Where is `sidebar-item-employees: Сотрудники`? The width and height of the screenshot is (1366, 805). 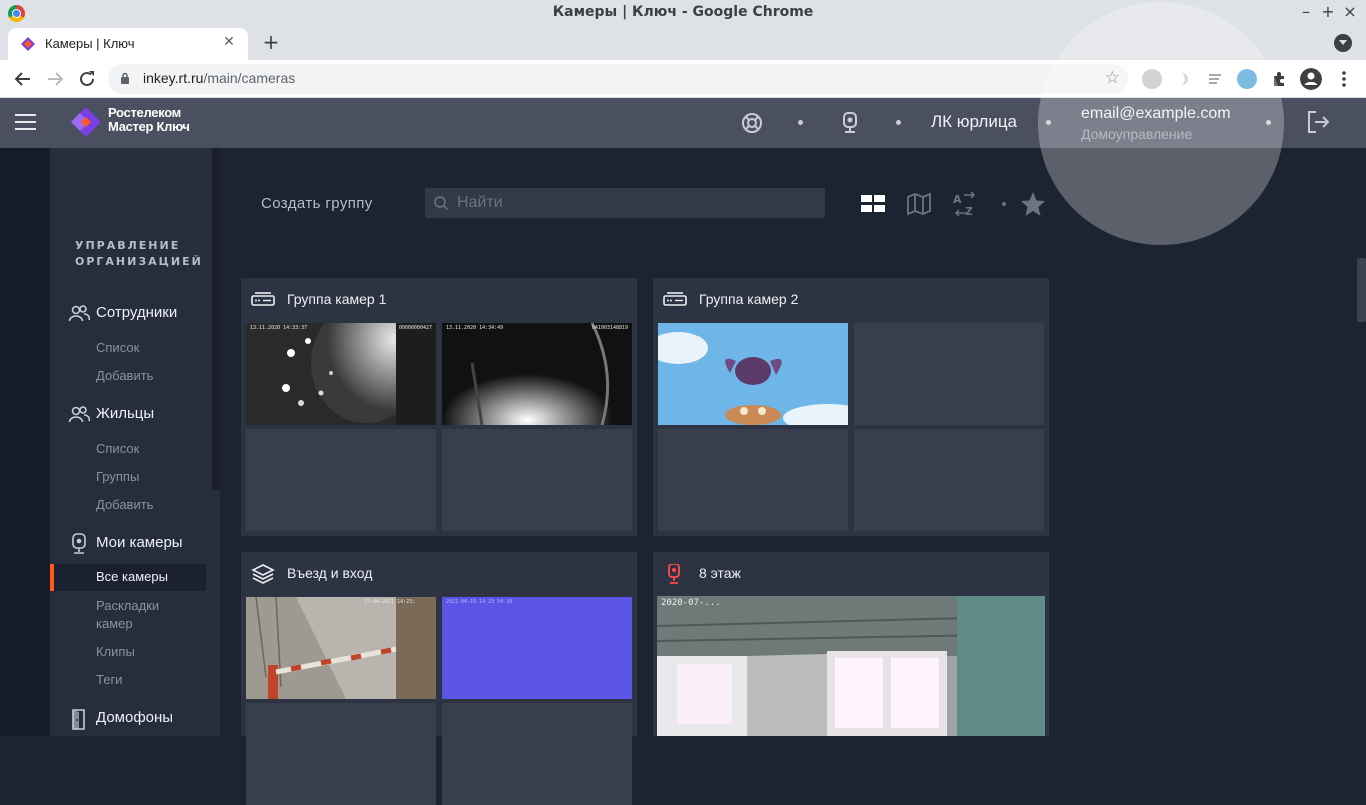 sidebar-item-employees: Сотрудники is located at coordinates (138, 314).